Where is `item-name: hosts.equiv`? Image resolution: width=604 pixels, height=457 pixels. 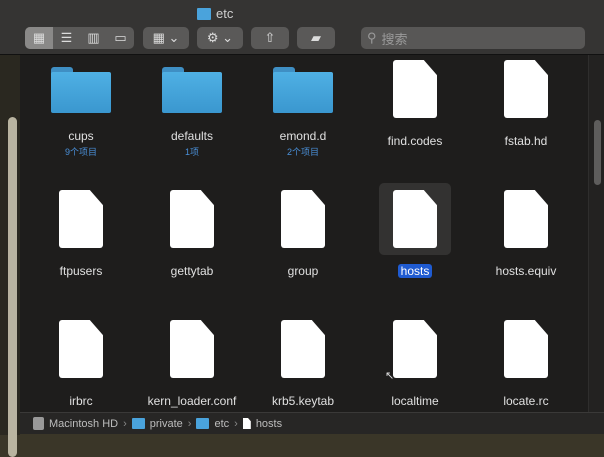 item-name: hosts.equiv is located at coordinates (526, 271).